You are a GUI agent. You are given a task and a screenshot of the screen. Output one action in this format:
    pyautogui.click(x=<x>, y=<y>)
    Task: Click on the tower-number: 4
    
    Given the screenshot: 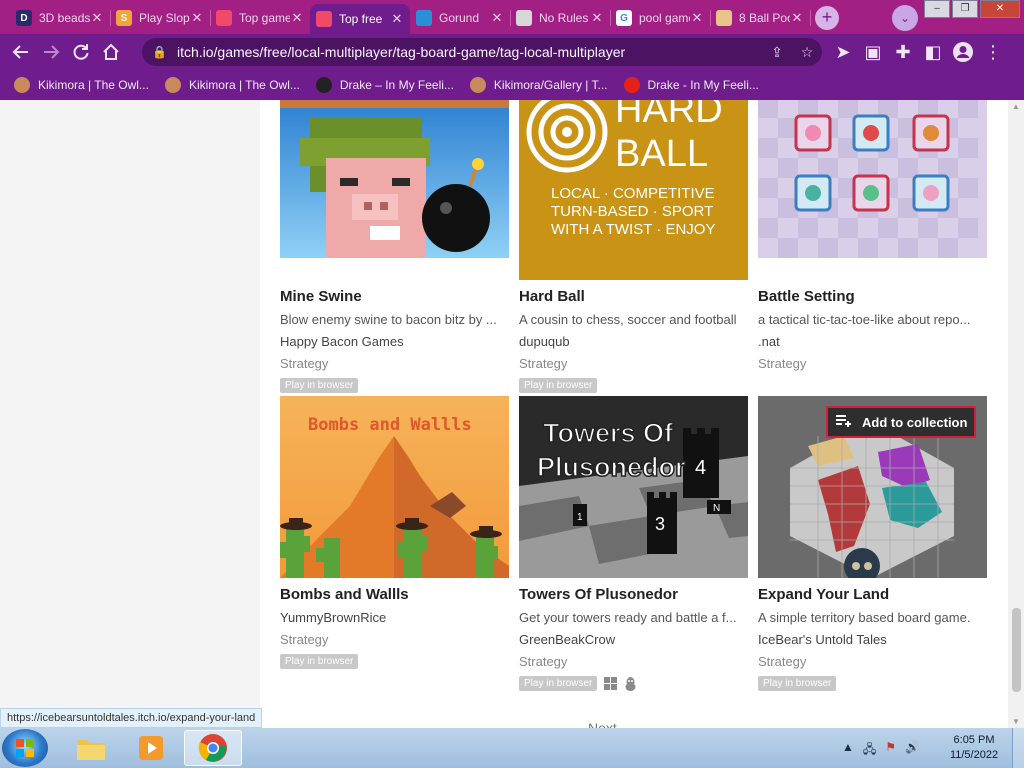 What is the action you would take?
    pyautogui.click(x=700, y=468)
    